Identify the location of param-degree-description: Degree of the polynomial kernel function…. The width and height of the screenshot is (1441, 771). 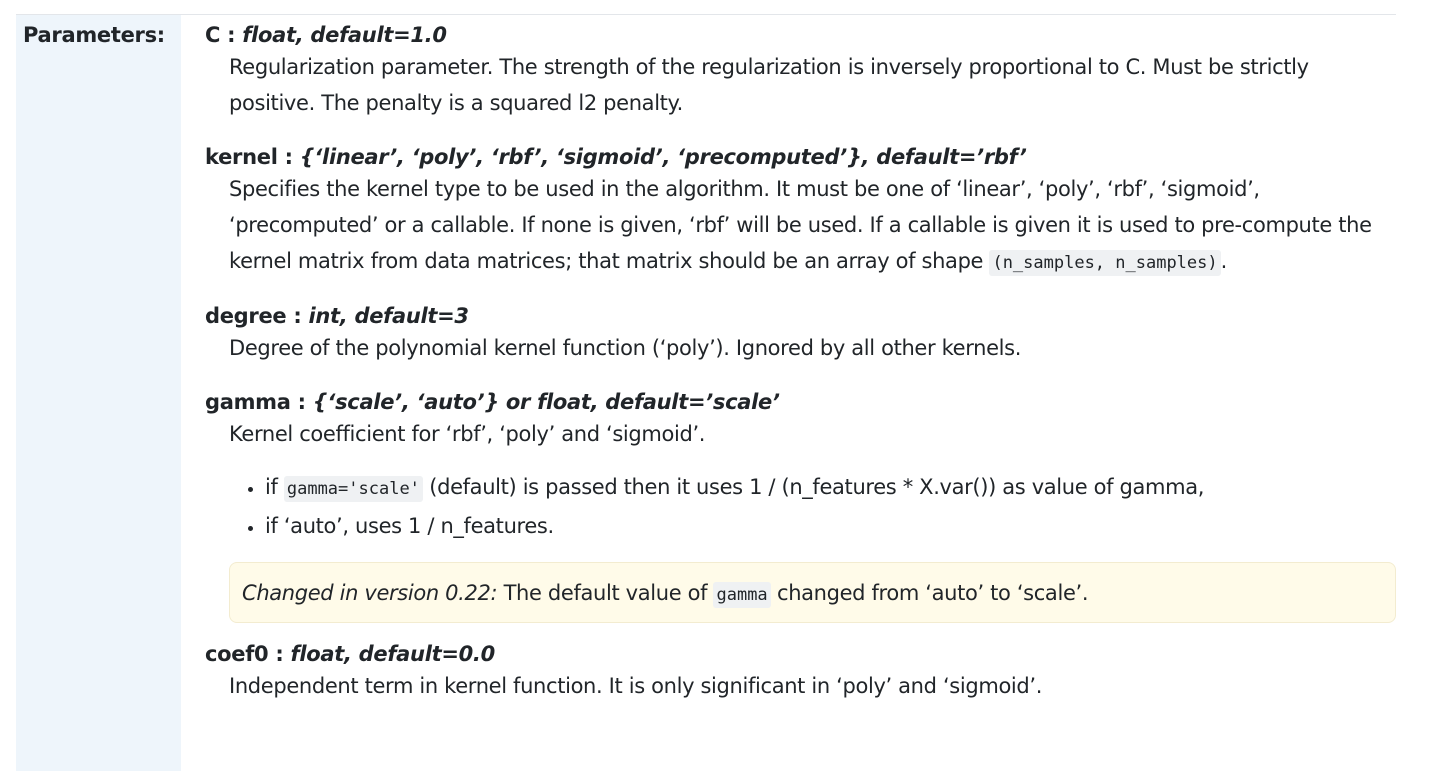
(625, 348).